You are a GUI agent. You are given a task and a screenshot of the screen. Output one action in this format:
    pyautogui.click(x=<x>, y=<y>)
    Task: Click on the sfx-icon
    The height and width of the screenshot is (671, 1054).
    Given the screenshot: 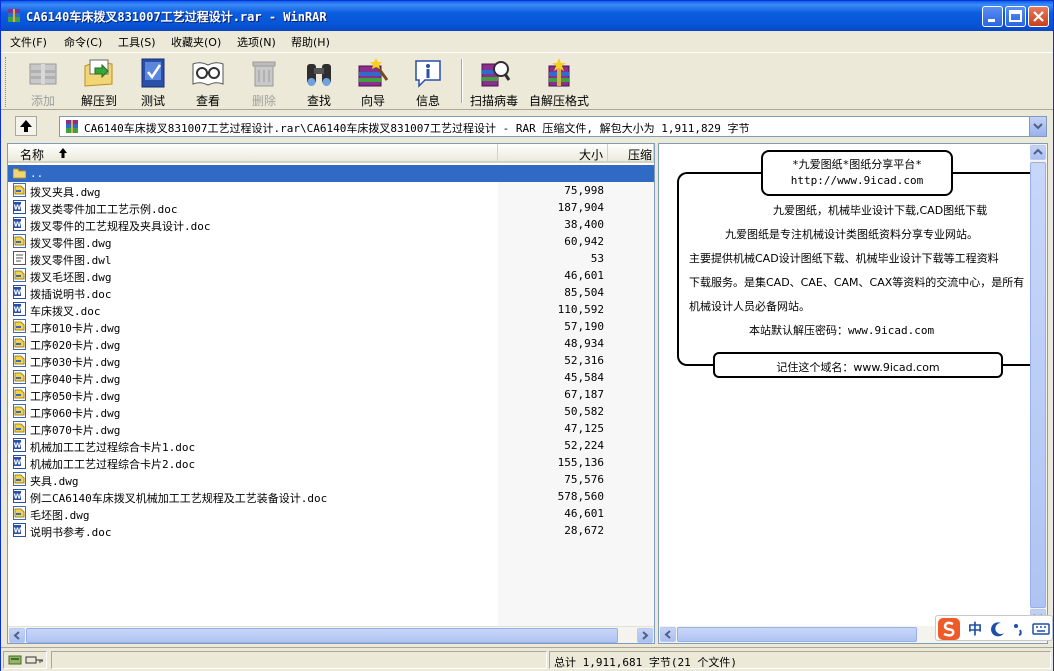 What is the action you would take?
    pyautogui.click(x=559, y=72)
    